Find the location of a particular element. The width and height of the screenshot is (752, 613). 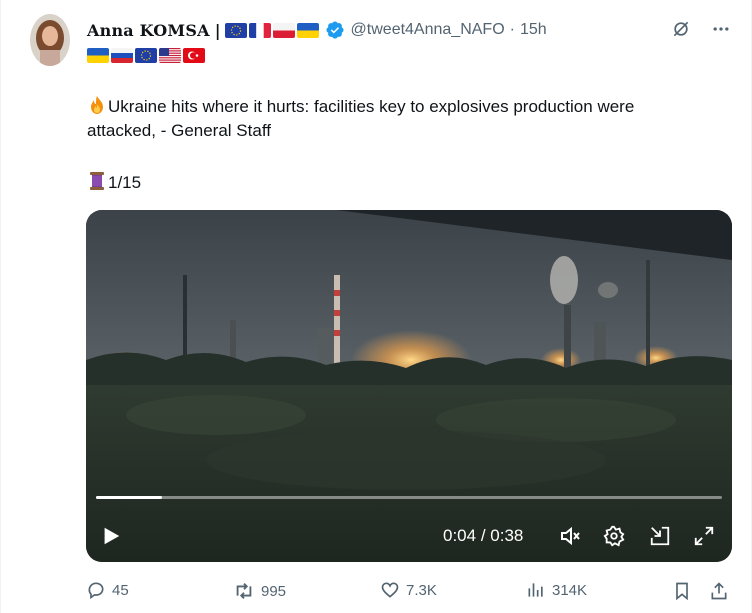

usa-flag-icon is located at coordinates (170, 55).